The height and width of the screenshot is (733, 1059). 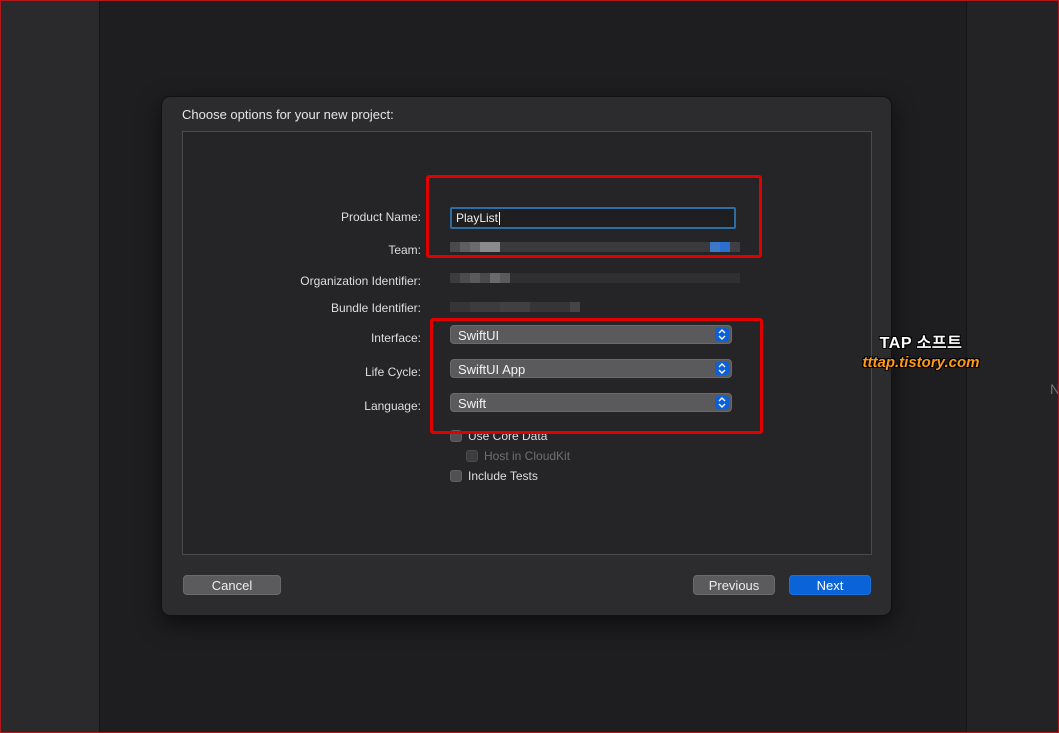 I want to click on host-in-cloudkit-checkbox: Host in CloudKit, so click(x=518, y=456).